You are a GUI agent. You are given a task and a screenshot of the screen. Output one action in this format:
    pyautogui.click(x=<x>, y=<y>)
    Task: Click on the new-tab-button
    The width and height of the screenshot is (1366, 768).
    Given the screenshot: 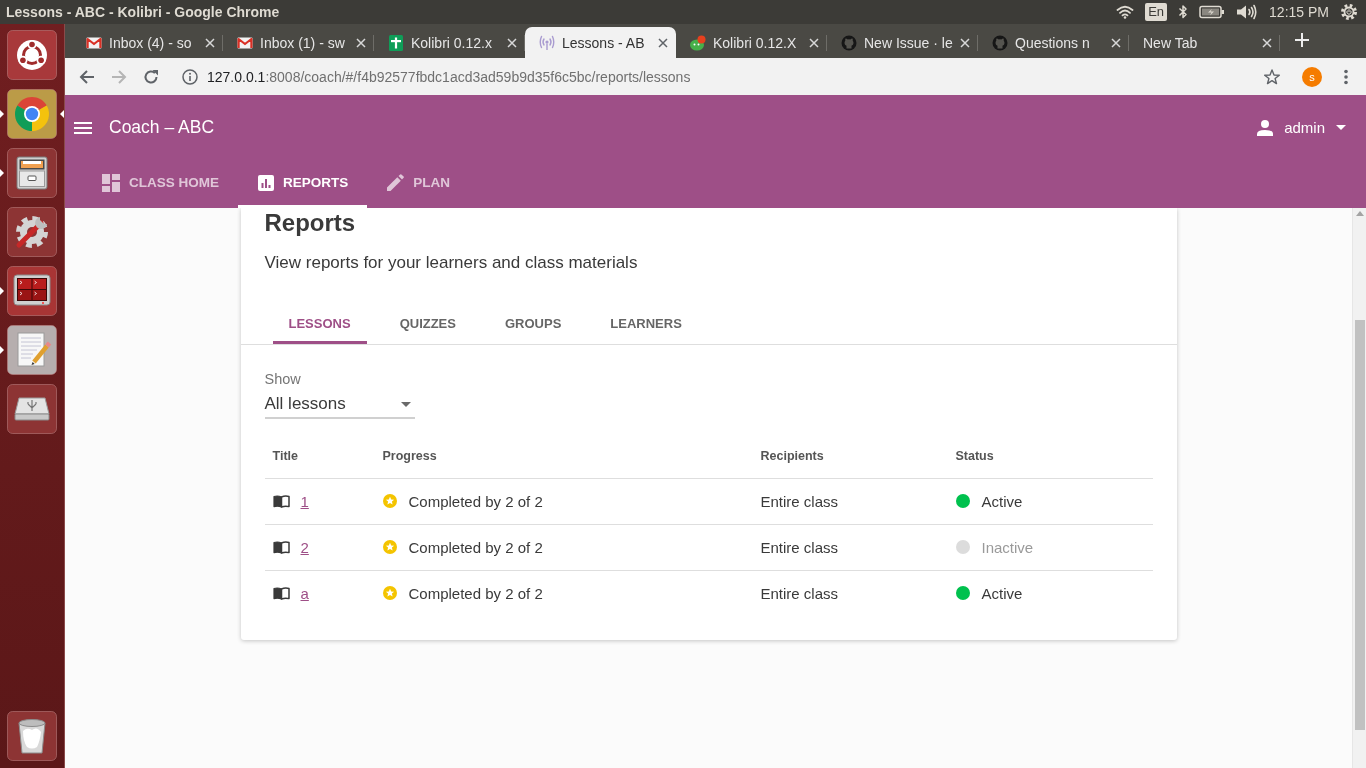 What is the action you would take?
    pyautogui.click(x=1302, y=40)
    